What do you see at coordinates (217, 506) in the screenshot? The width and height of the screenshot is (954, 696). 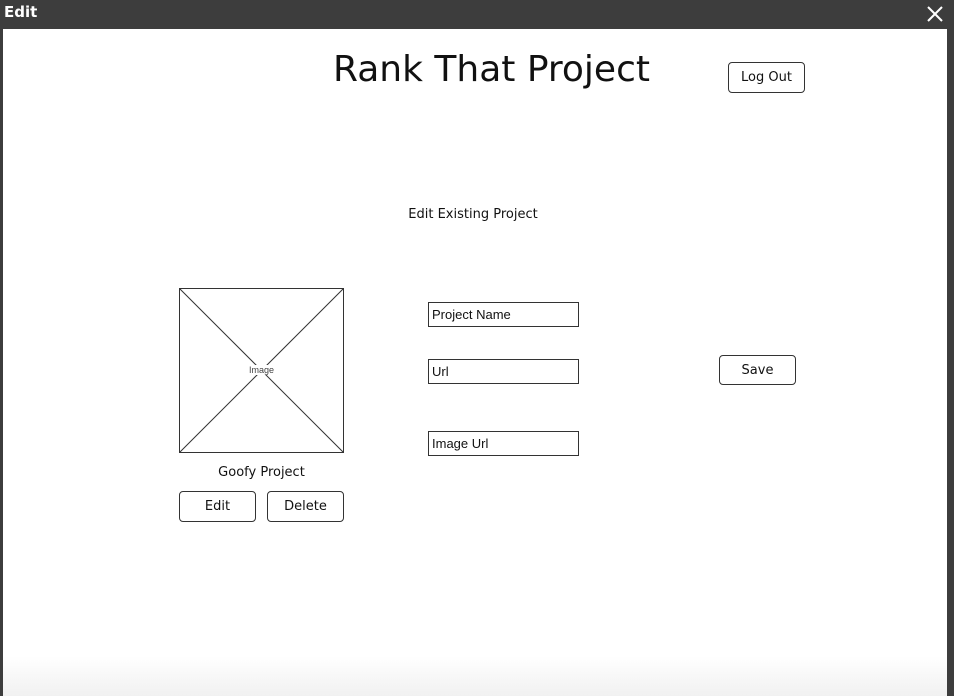 I see `edit-button: Edit` at bounding box center [217, 506].